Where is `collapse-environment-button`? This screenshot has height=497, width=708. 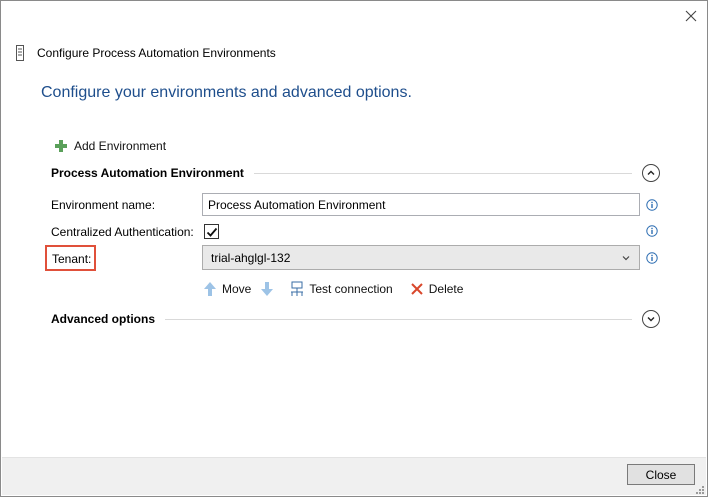 collapse-environment-button is located at coordinates (651, 173).